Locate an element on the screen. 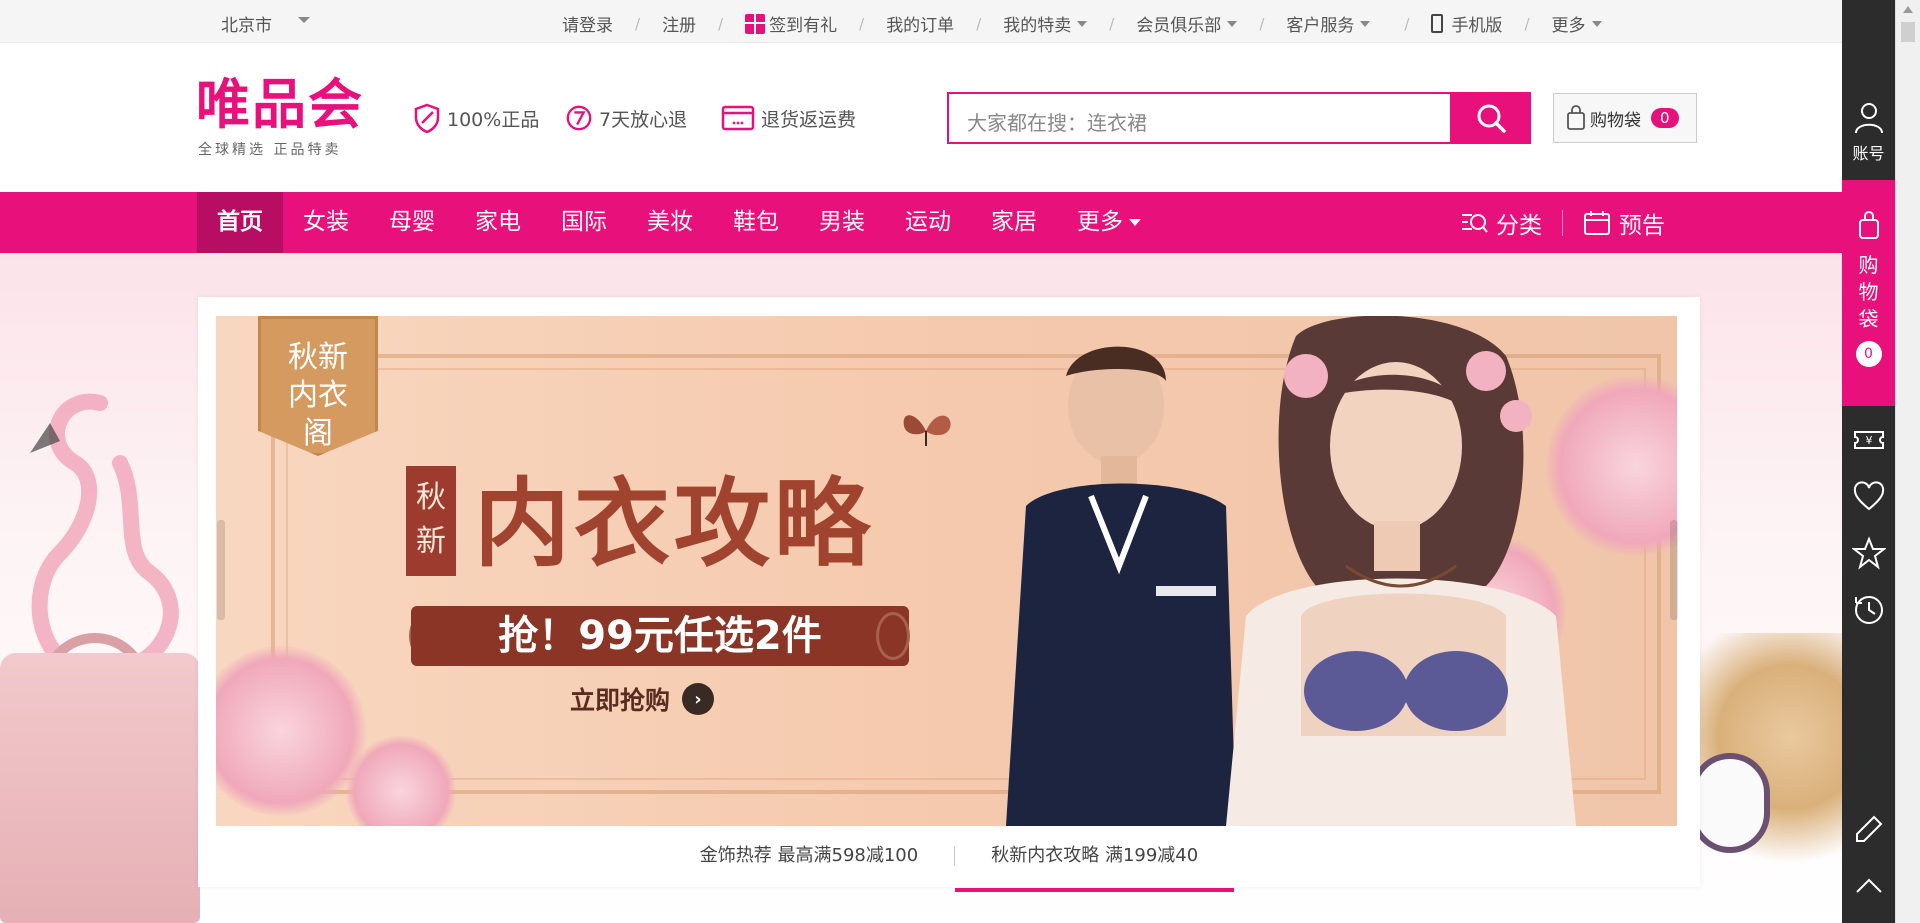  nav-item-appliances: 家电 is located at coordinates (498, 222).